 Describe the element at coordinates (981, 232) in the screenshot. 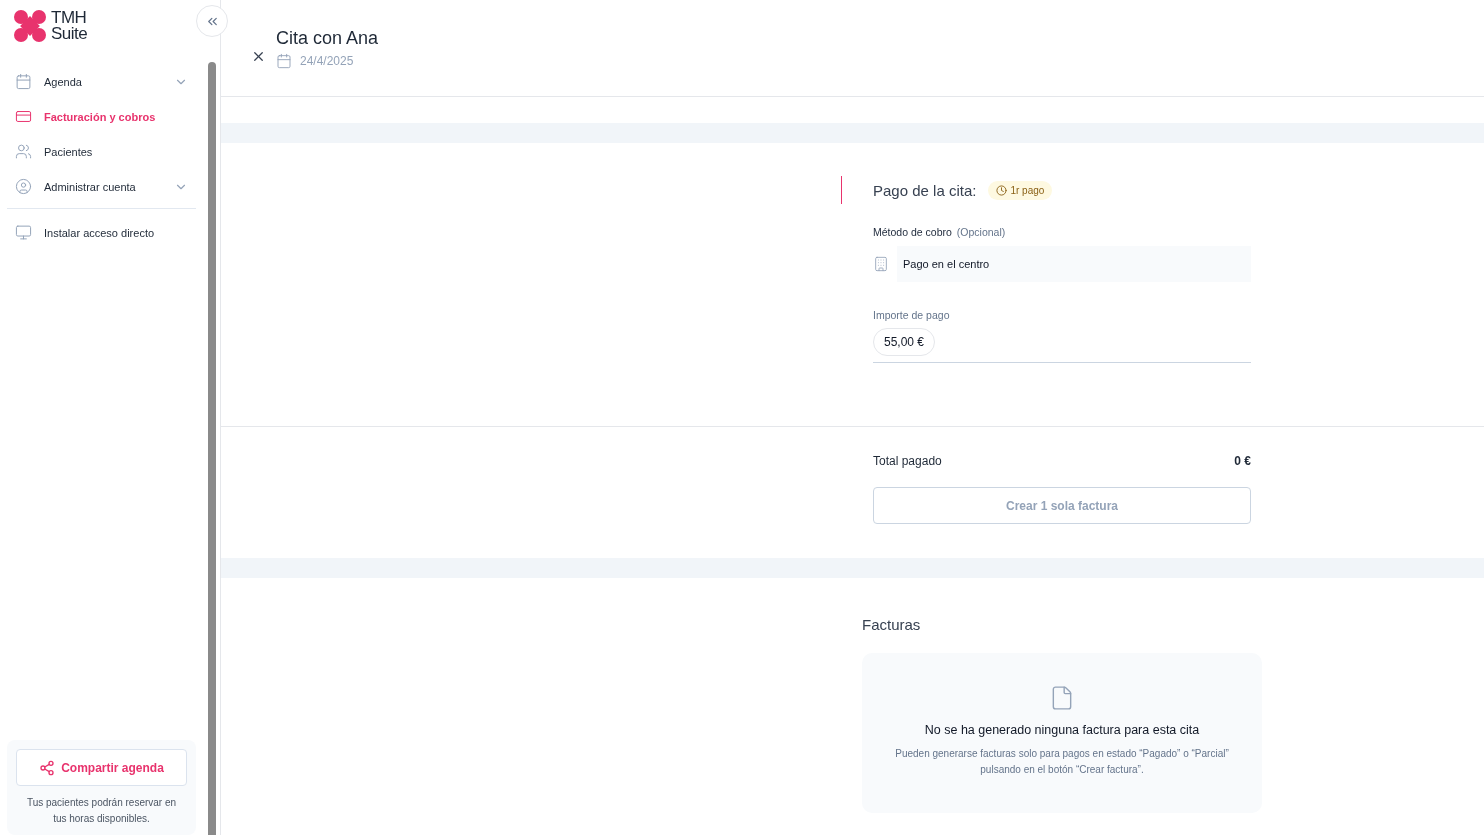

I see `optional-label: (Opcional)` at that location.